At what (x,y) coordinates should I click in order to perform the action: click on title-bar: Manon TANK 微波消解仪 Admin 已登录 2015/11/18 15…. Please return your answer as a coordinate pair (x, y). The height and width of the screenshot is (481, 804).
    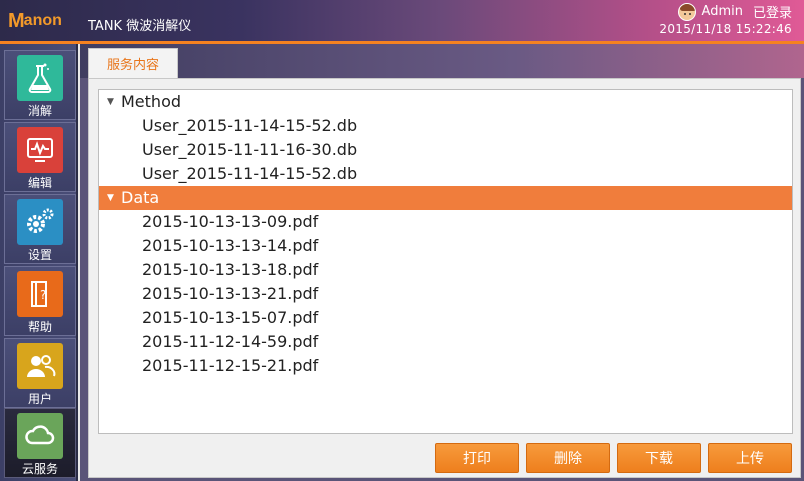
    Looking at the image, I should click on (402, 21).